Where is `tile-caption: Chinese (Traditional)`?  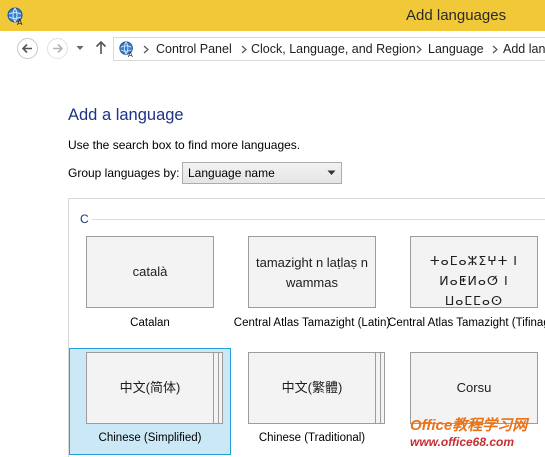
tile-caption: Chinese (Traditional) is located at coordinates (312, 438).